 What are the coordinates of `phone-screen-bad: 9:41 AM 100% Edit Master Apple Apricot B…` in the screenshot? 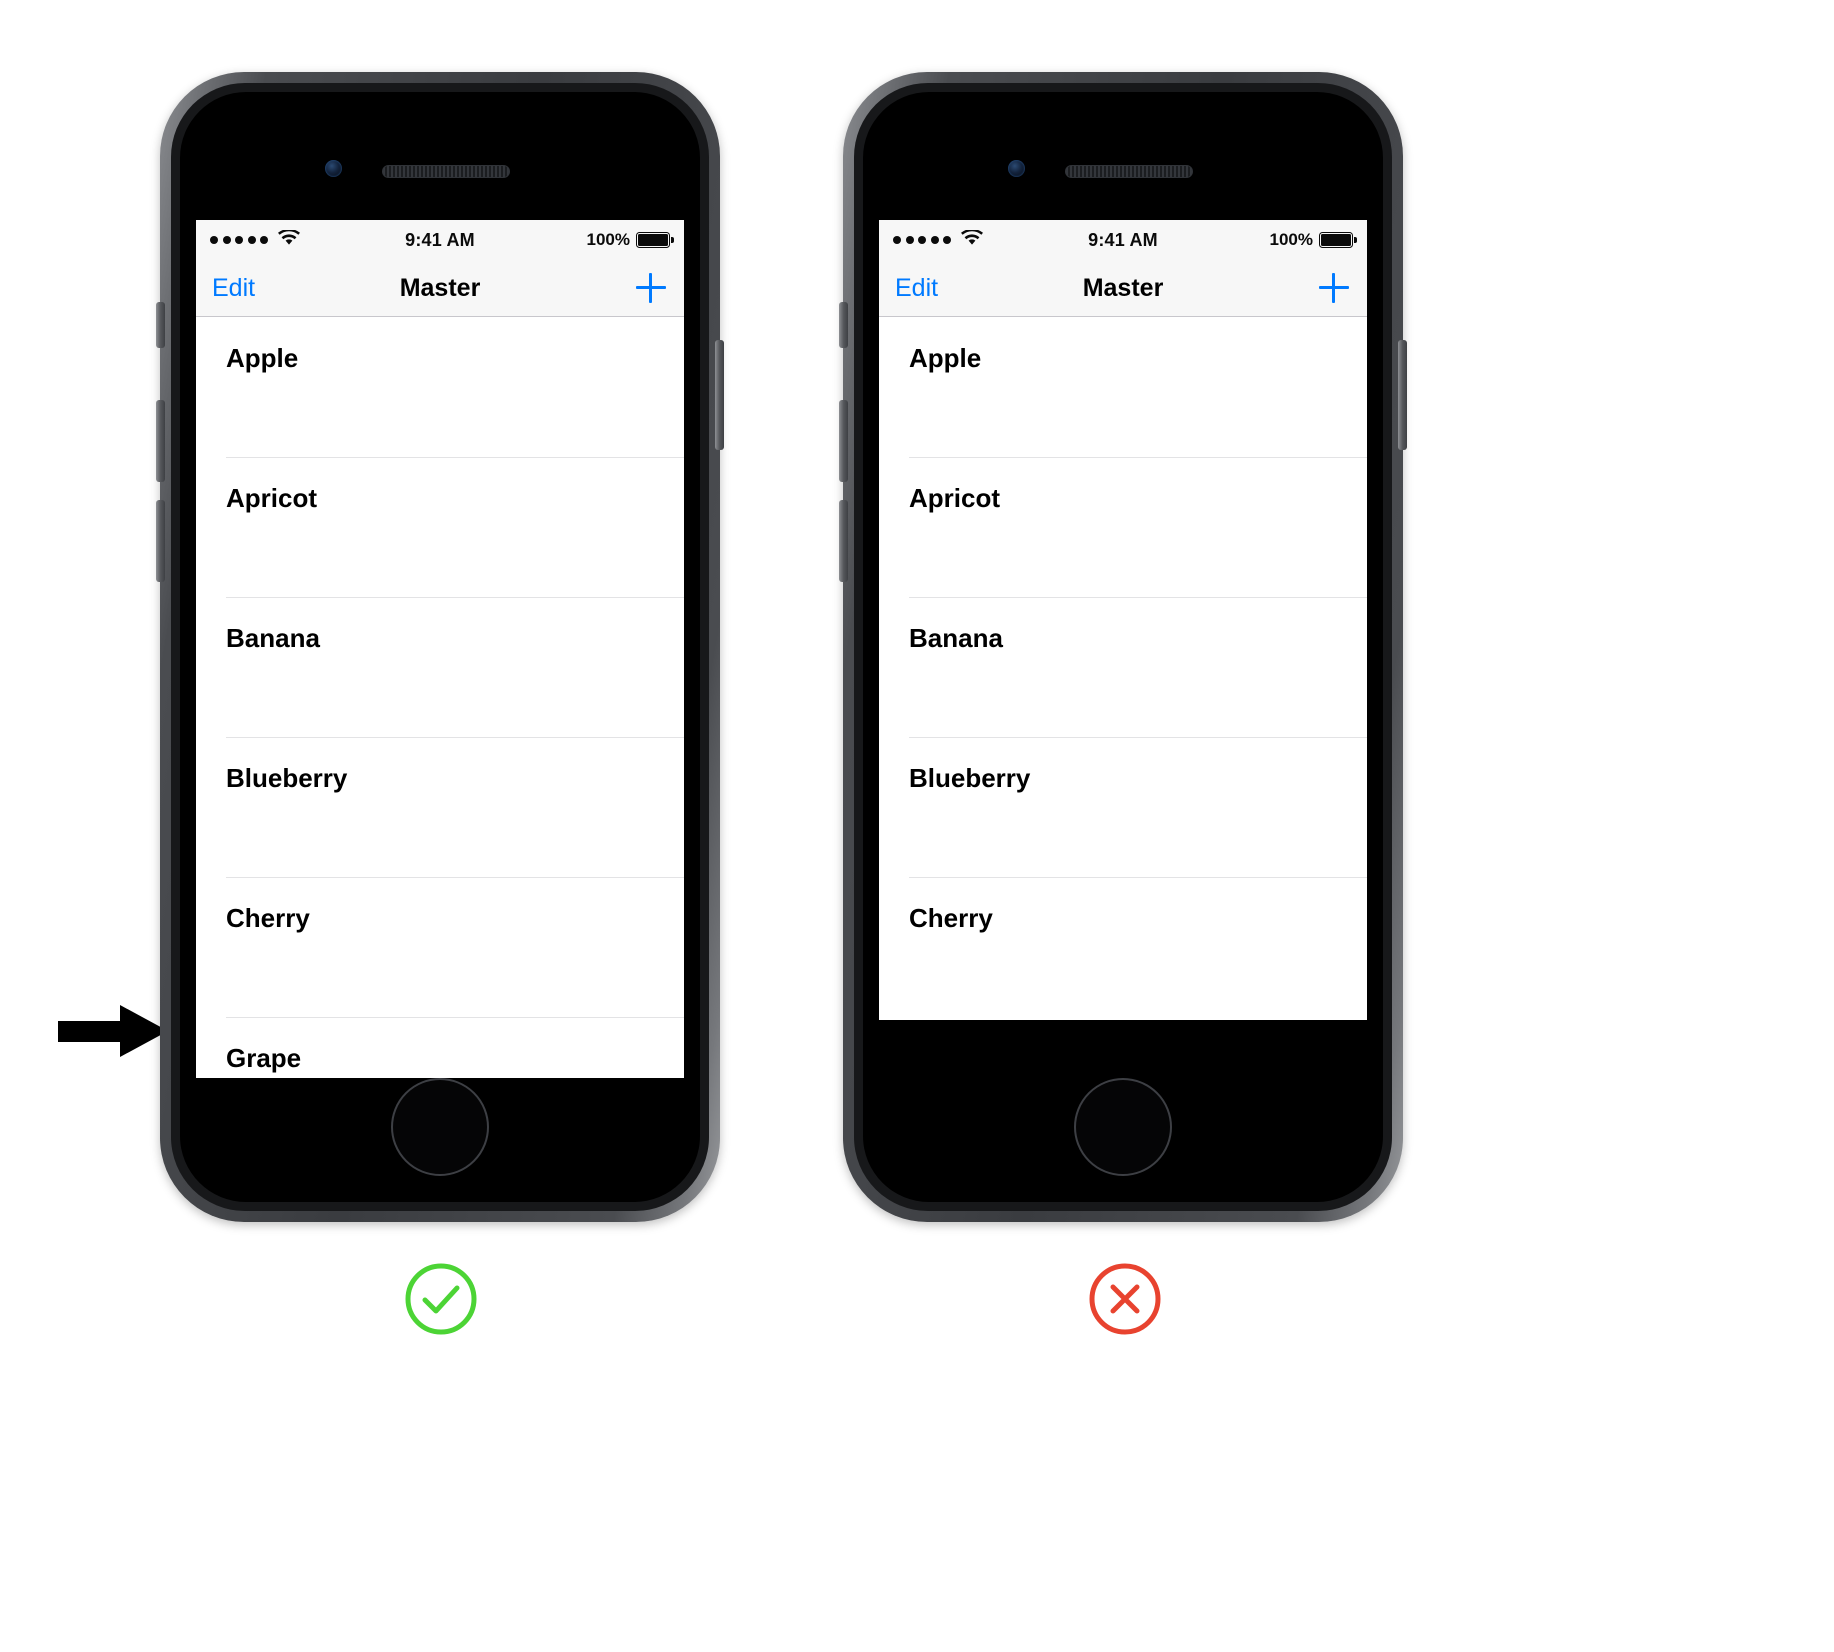 It's located at (1123, 620).